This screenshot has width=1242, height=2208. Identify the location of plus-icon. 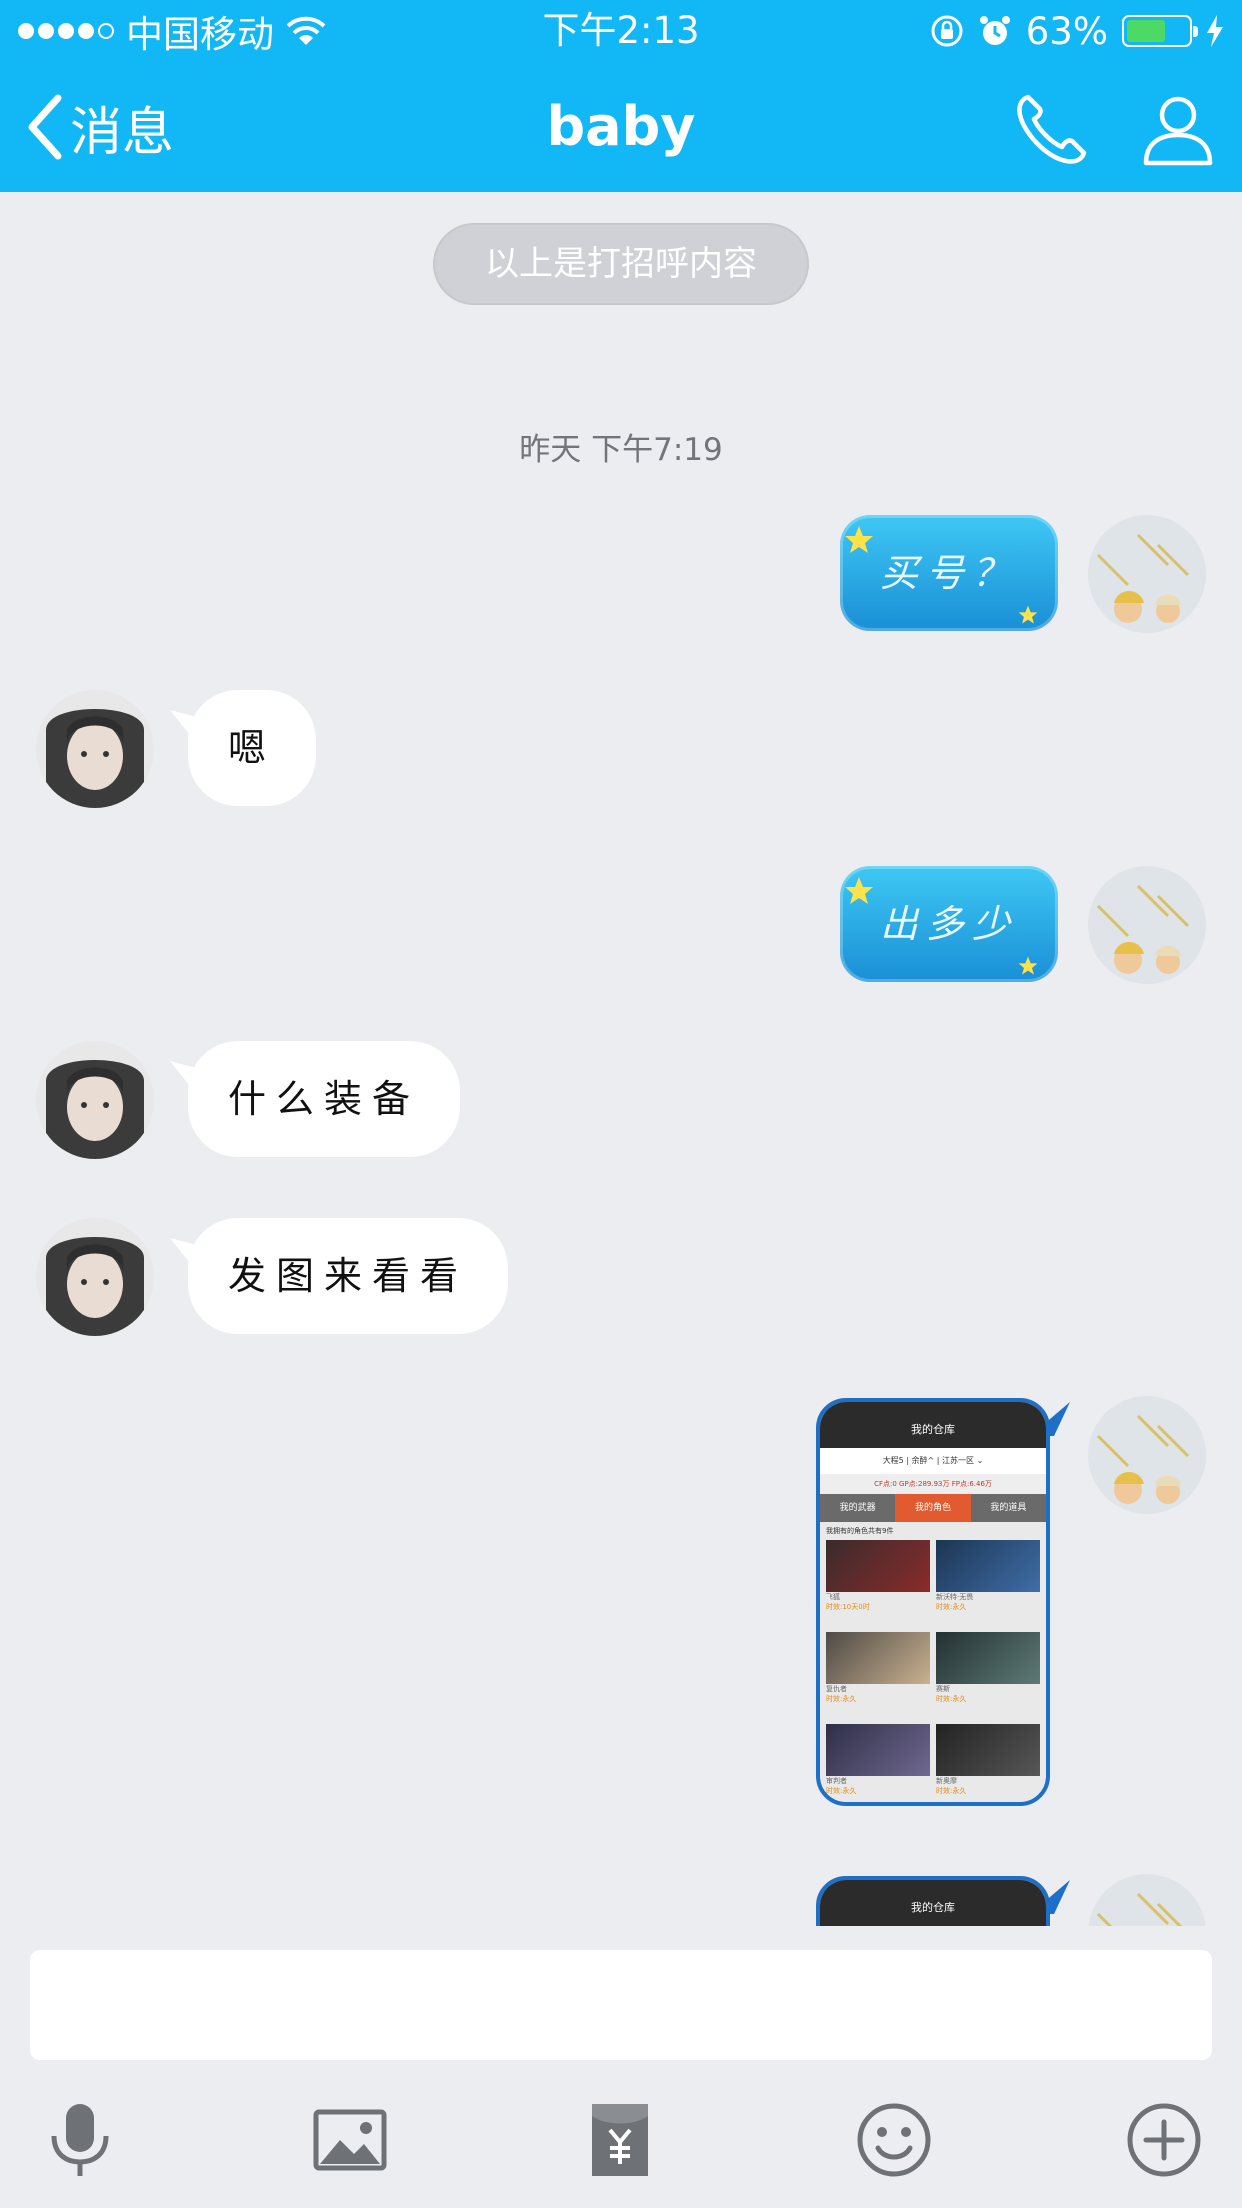
(1164, 2140).